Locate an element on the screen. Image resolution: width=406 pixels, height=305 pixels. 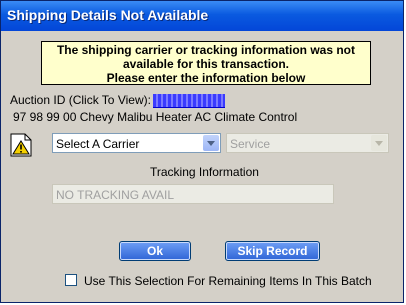
notice-line-2: available for this transaction. is located at coordinates (206, 64).